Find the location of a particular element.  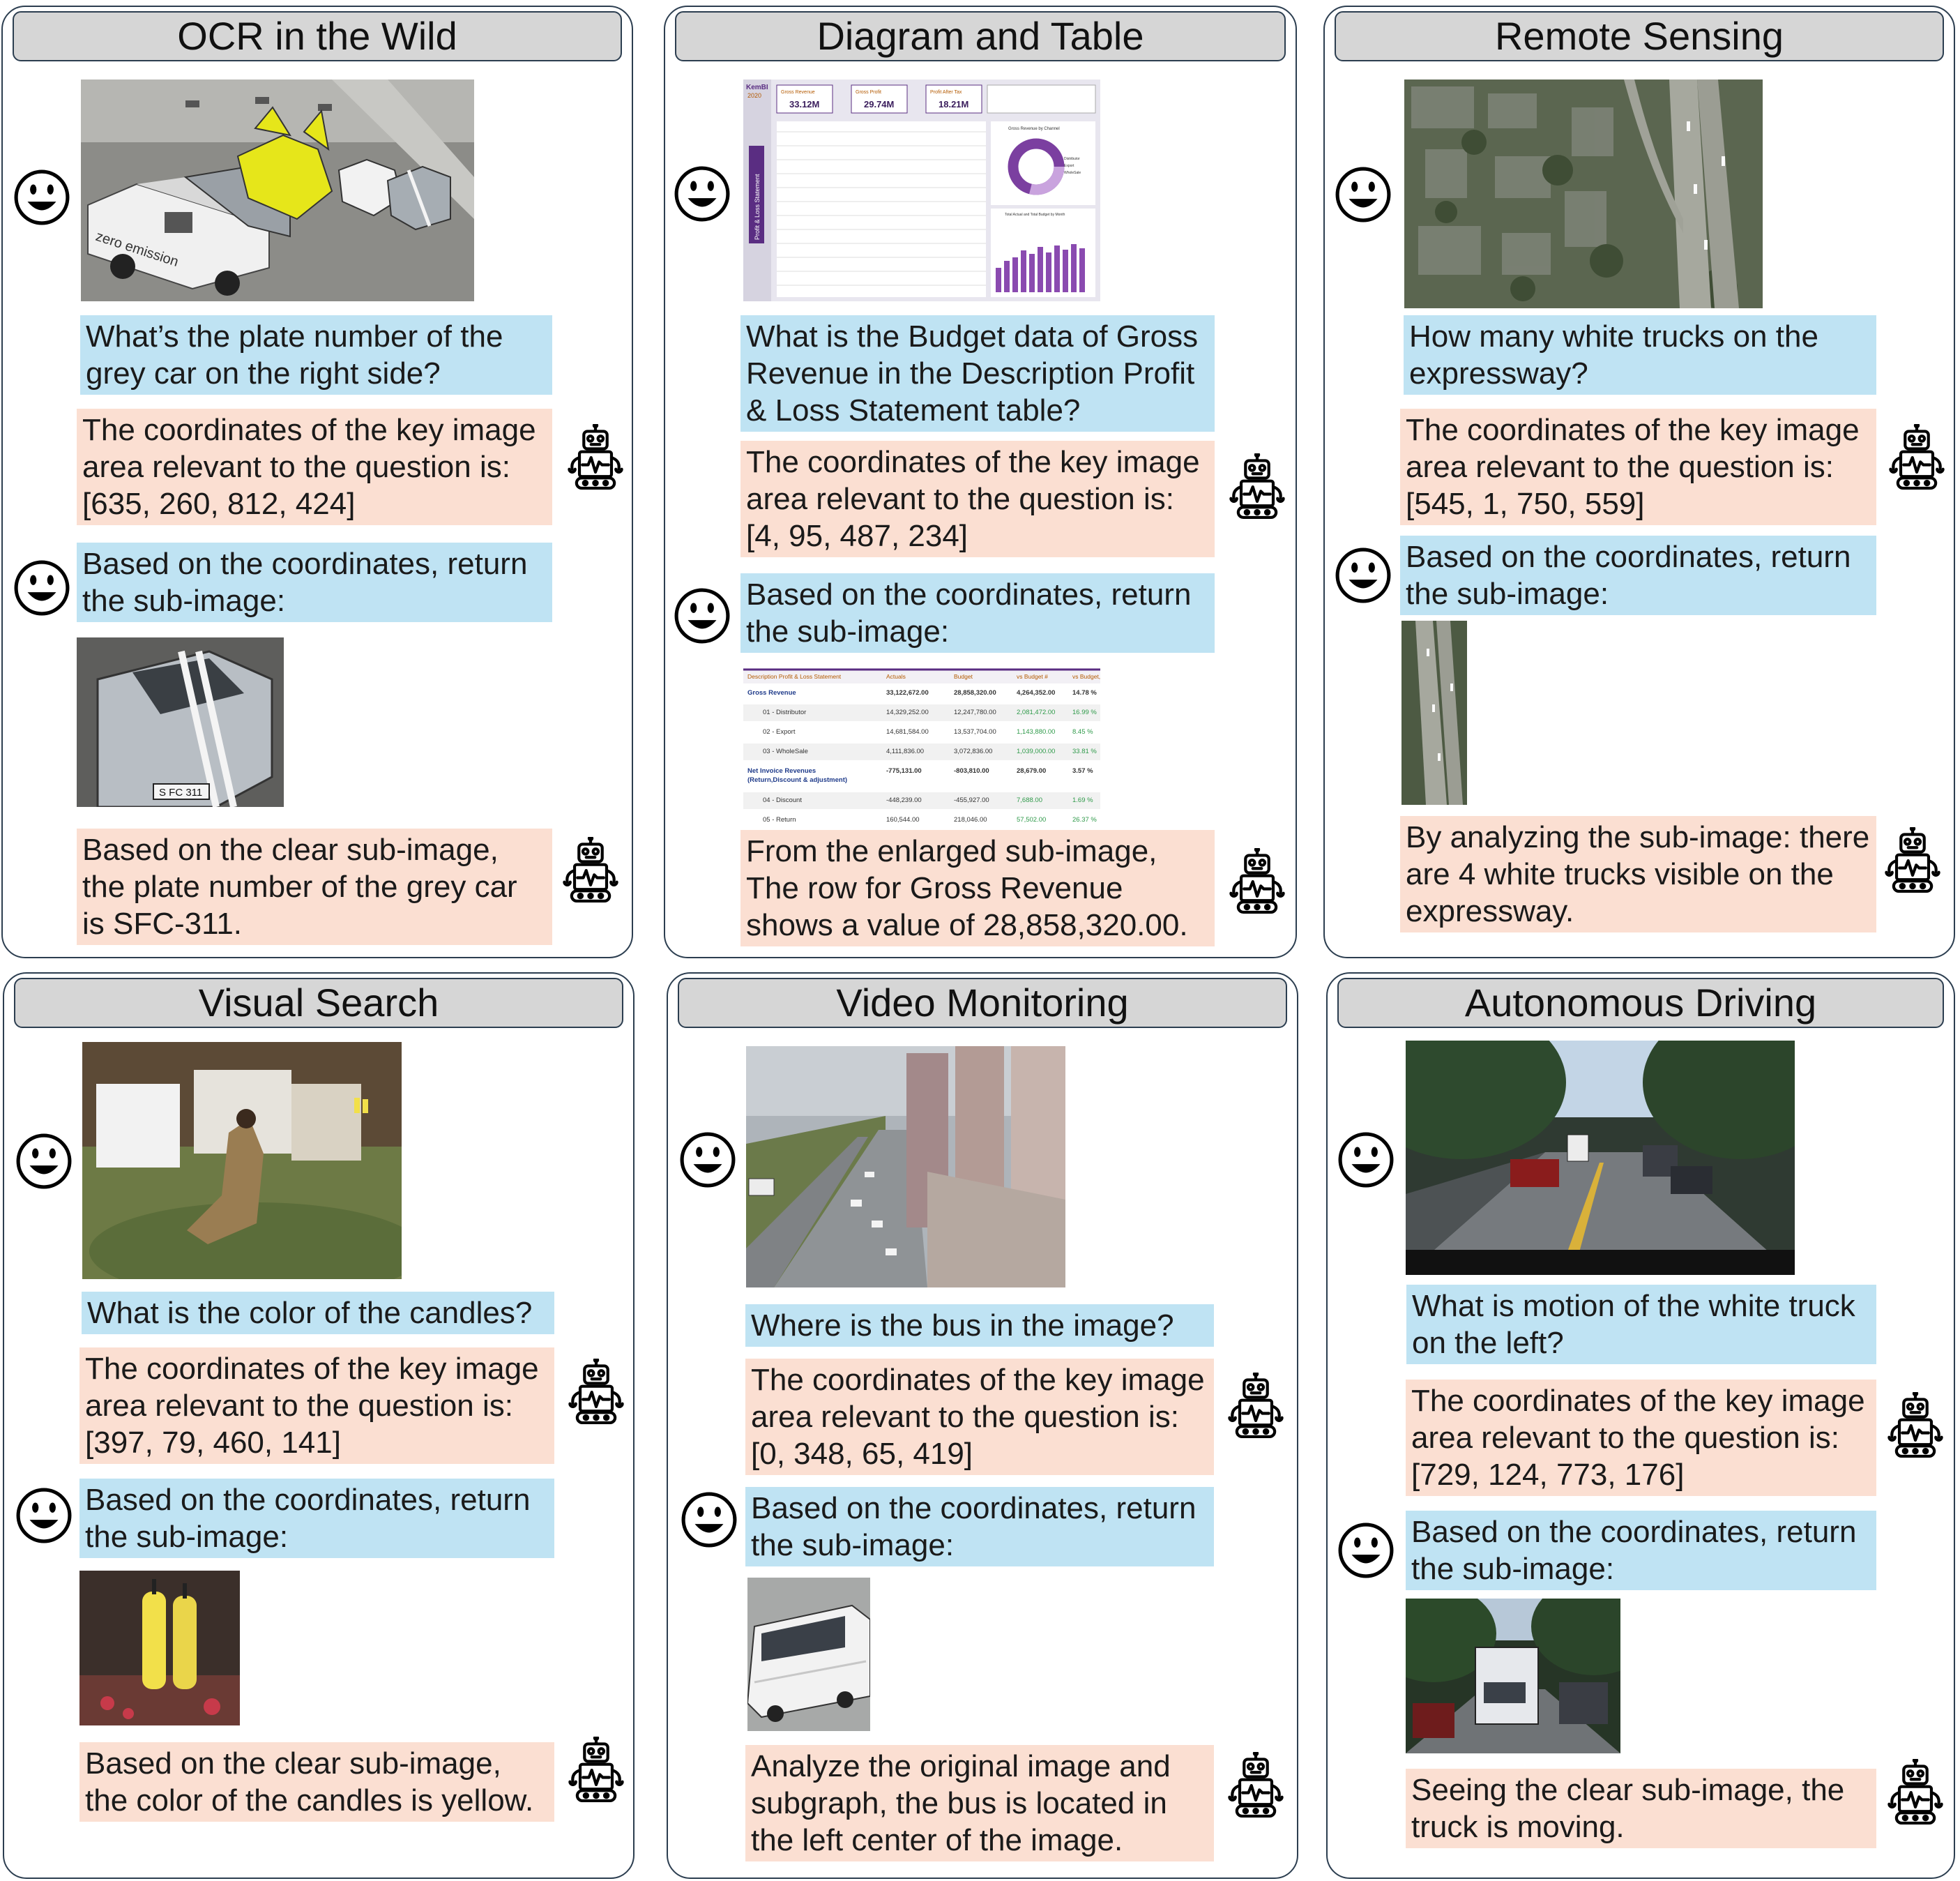

table-cell: 218,046.00 is located at coordinates (971, 819).